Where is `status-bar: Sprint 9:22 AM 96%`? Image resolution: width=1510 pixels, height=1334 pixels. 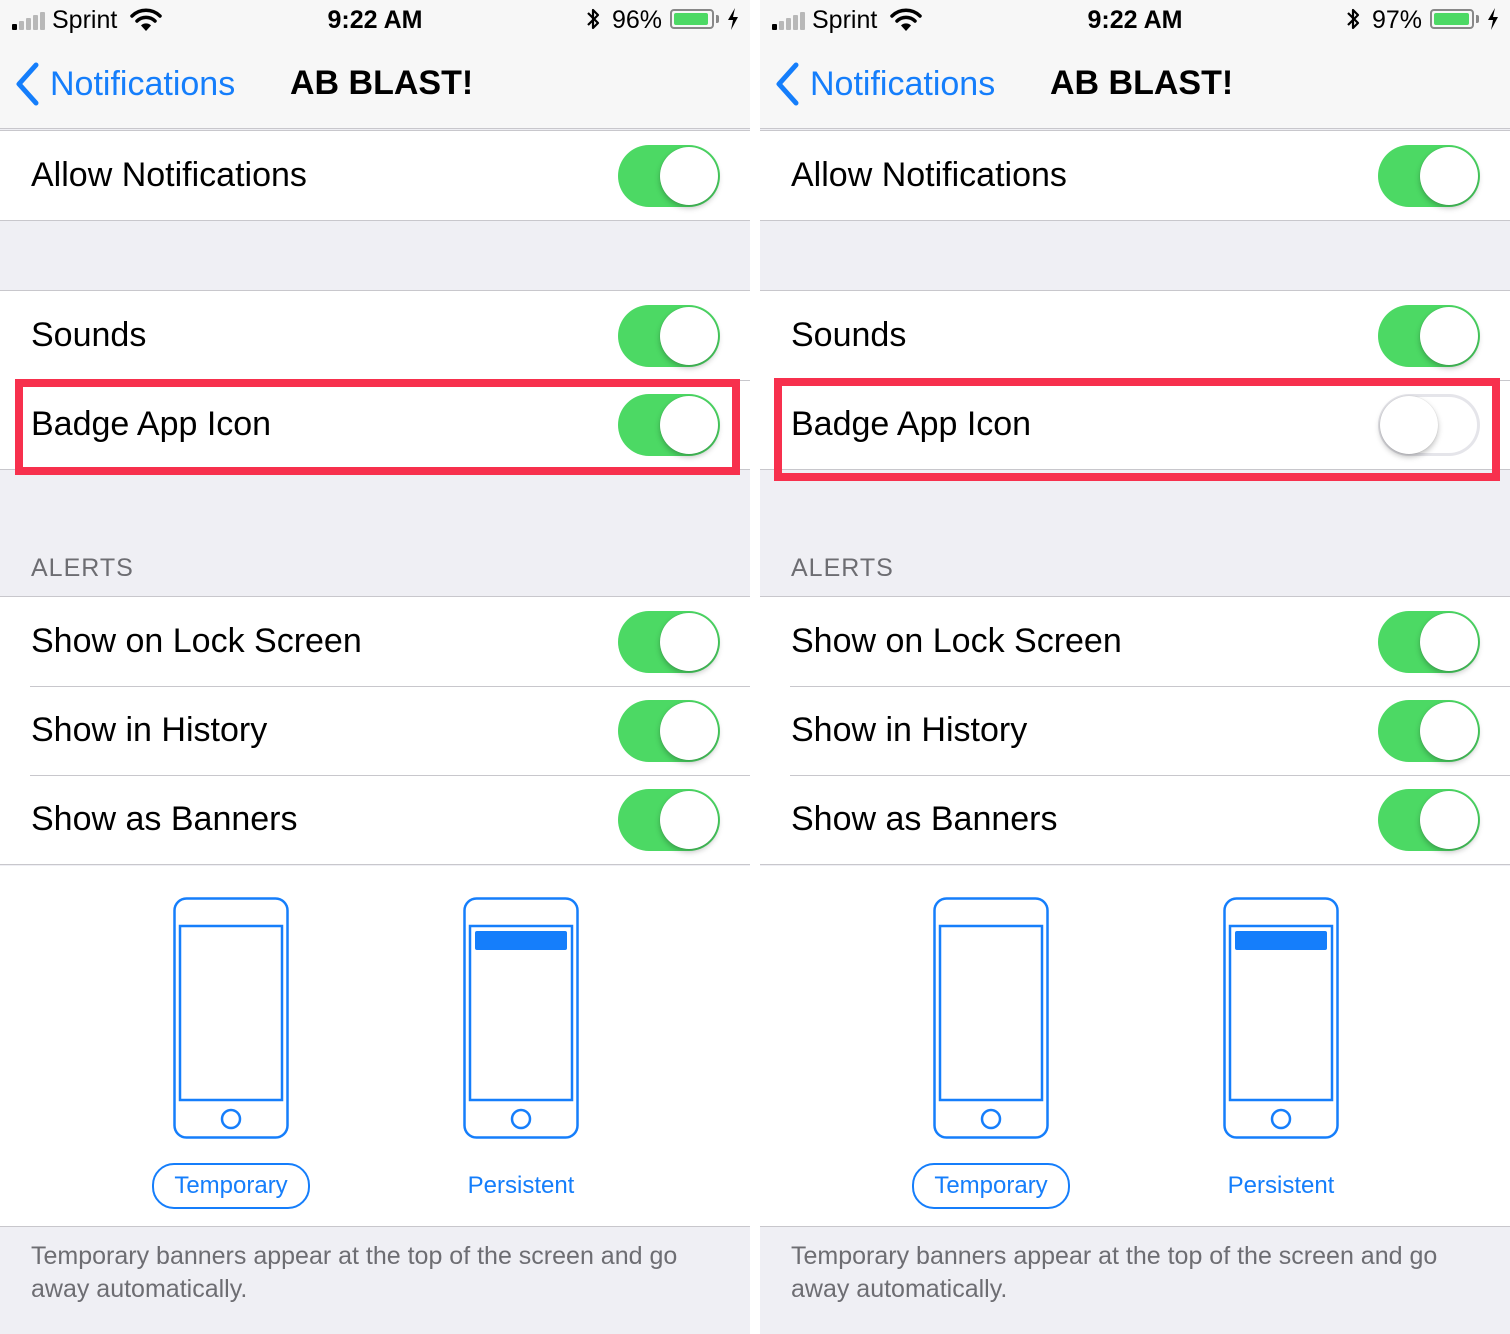 status-bar: Sprint 9:22 AM 96% is located at coordinates (375, 20).